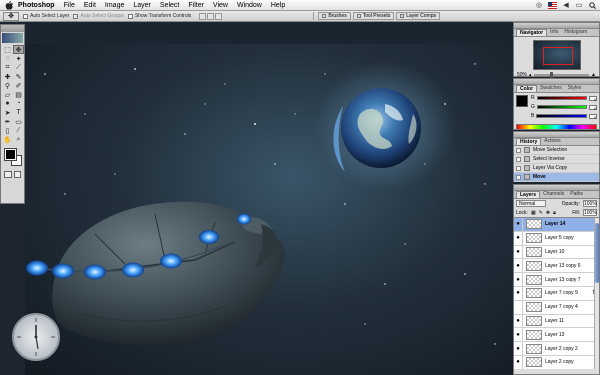 This screenshot has width=600, height=375. What do you see at coordinates (528, 194) in the screenshot?
I see `tab-layers: Layers` at bounding box center [528, 194].